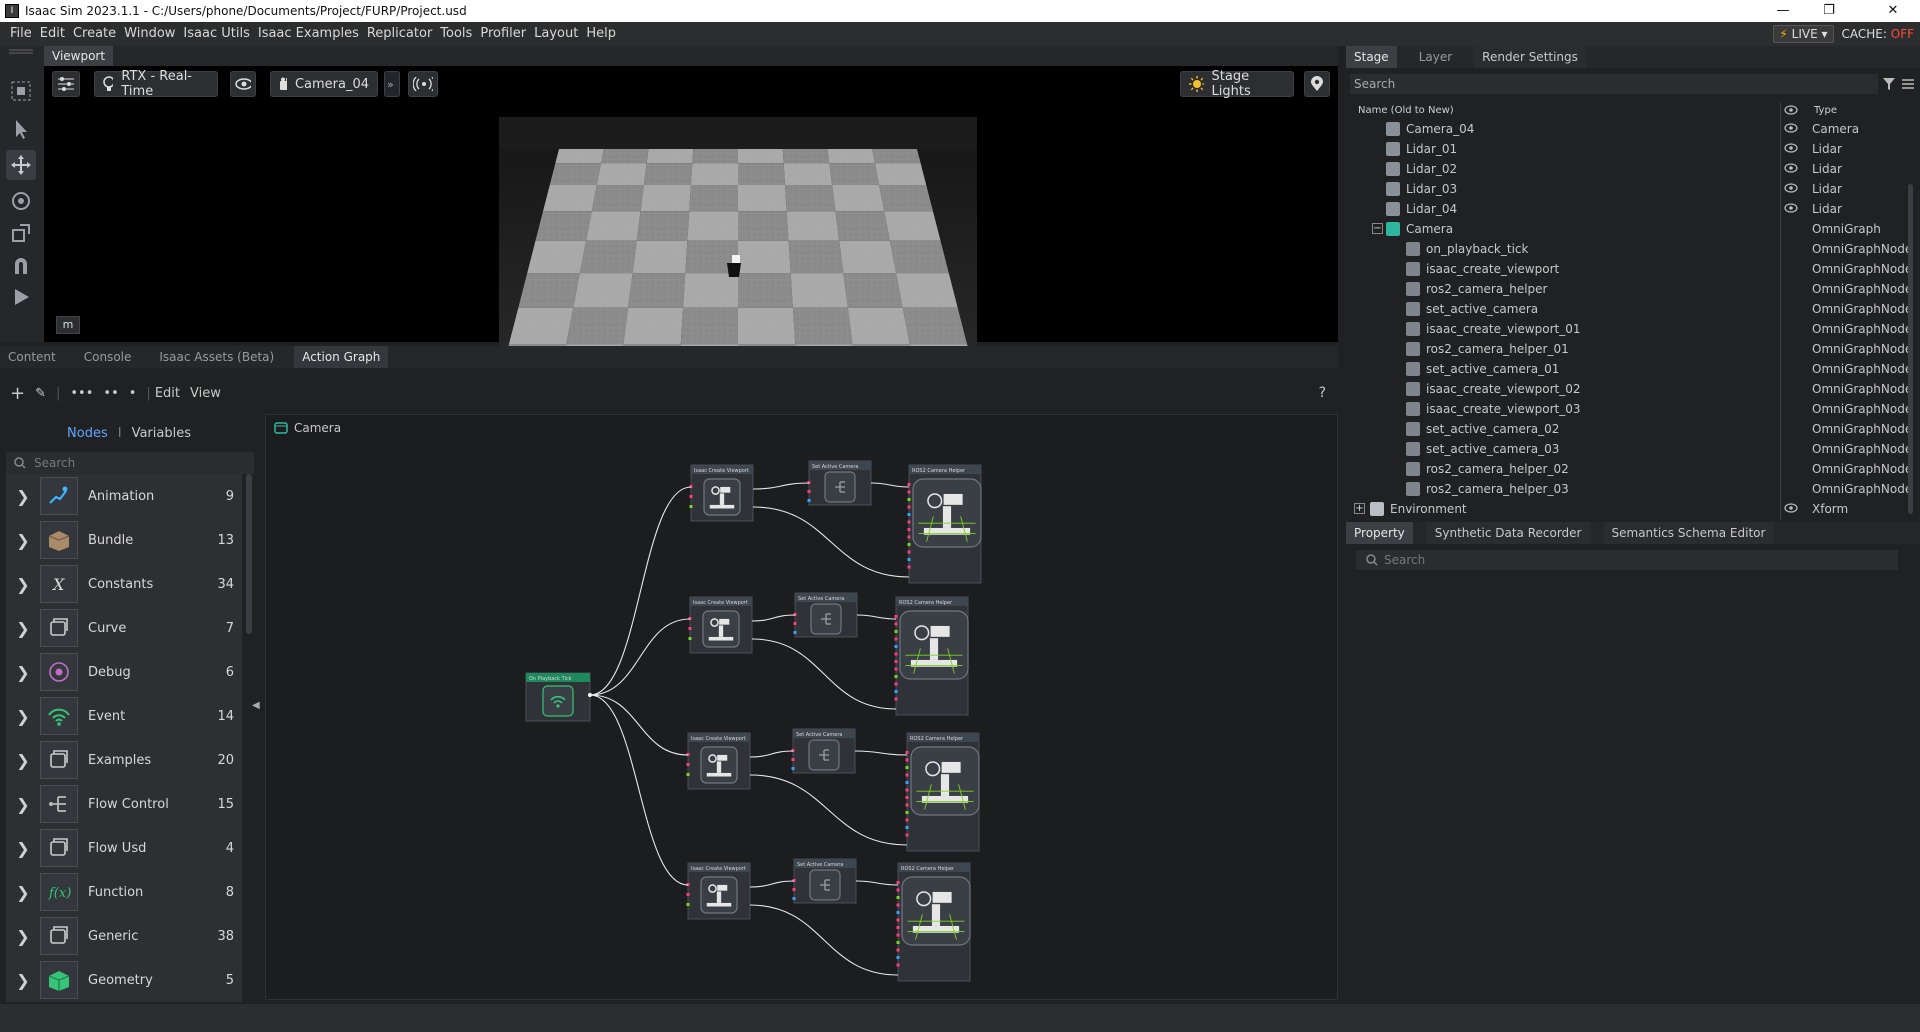  What do you see at coordinates (68, 325) in the screenshot?
I see `unit-badge: m` at bounding box center [68, 325].